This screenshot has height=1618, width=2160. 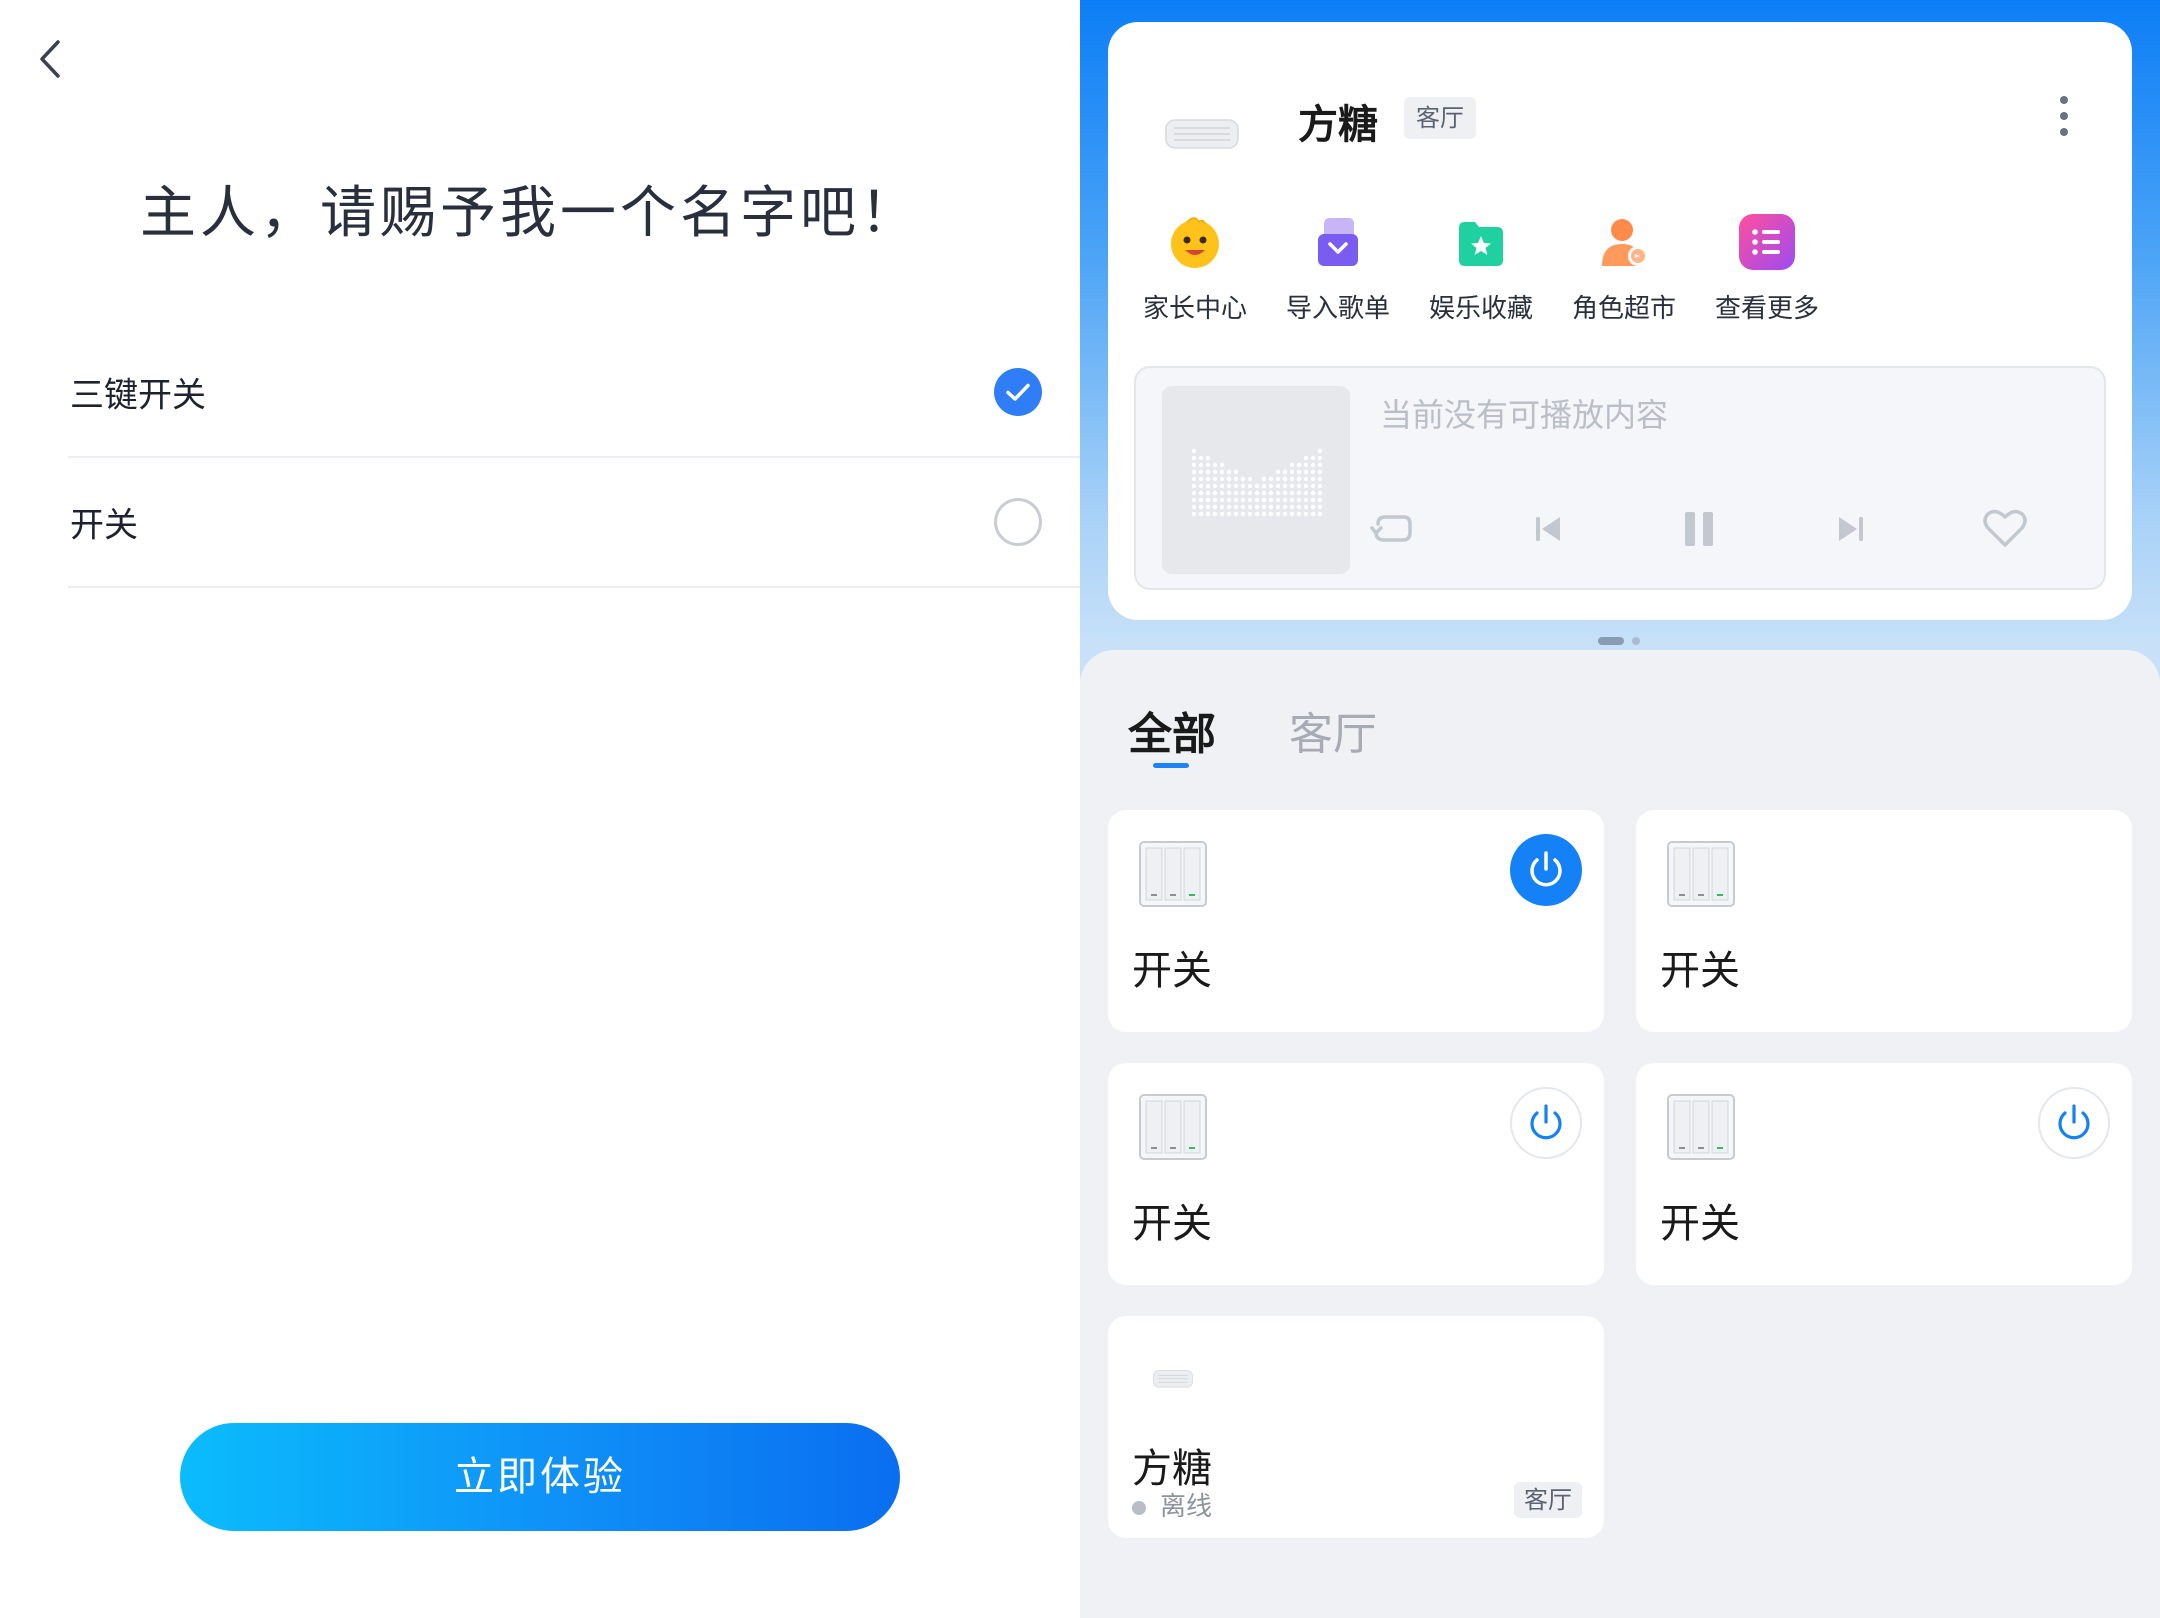 I want to click on radio-unchecked-icon, so click(x=1018, y=522).